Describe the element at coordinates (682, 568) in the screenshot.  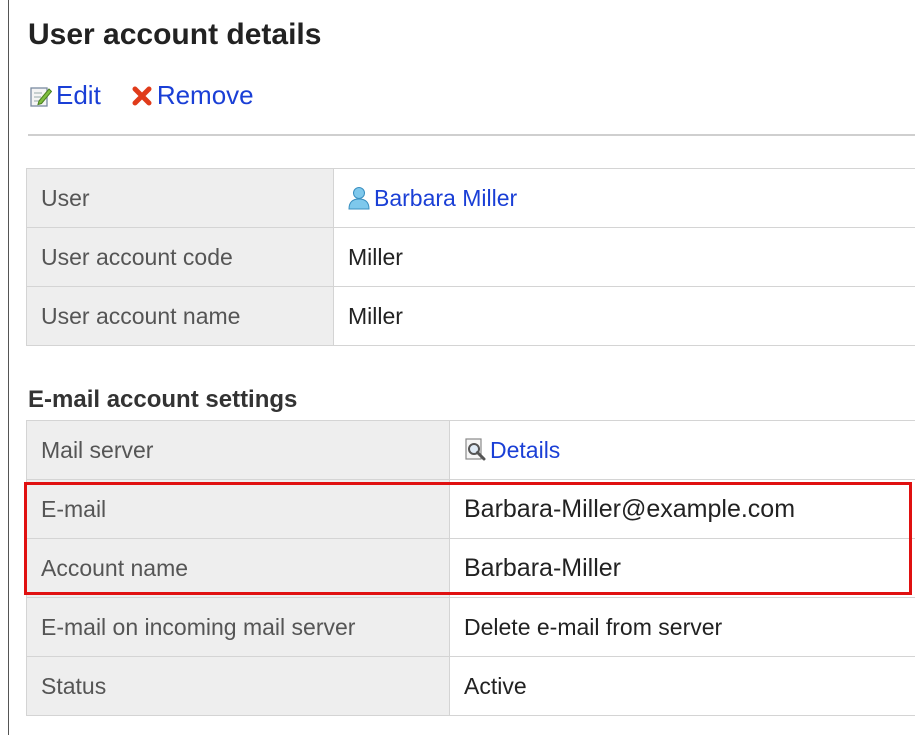
I see `account-name-value: Barbara-Miller` at that location.